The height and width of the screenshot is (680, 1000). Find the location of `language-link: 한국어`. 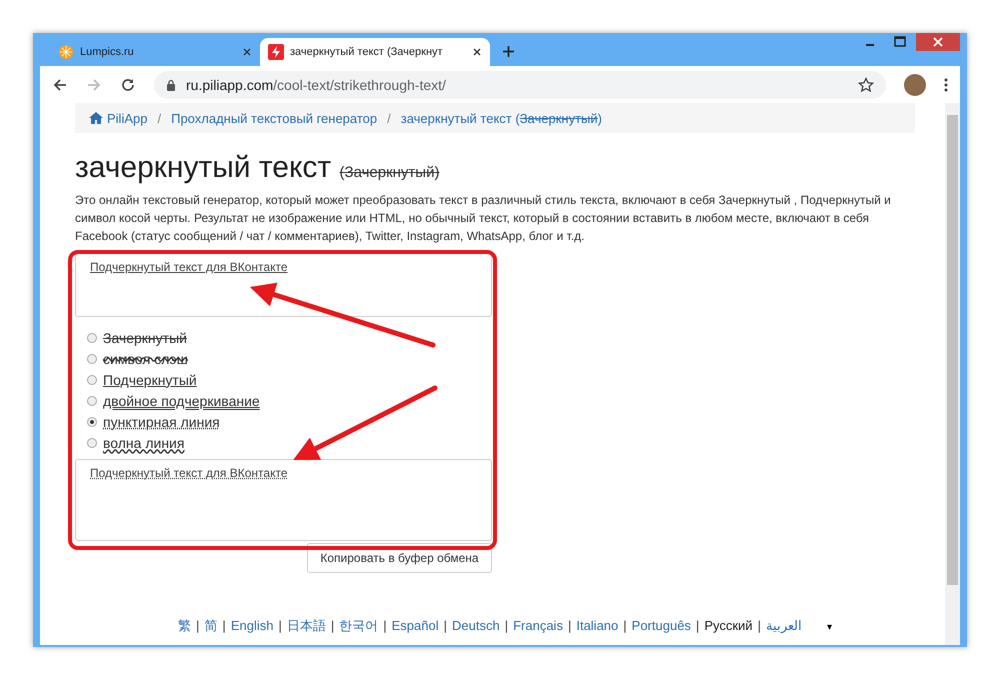

language-link: 한국어 is located at coordinates (358, 626).